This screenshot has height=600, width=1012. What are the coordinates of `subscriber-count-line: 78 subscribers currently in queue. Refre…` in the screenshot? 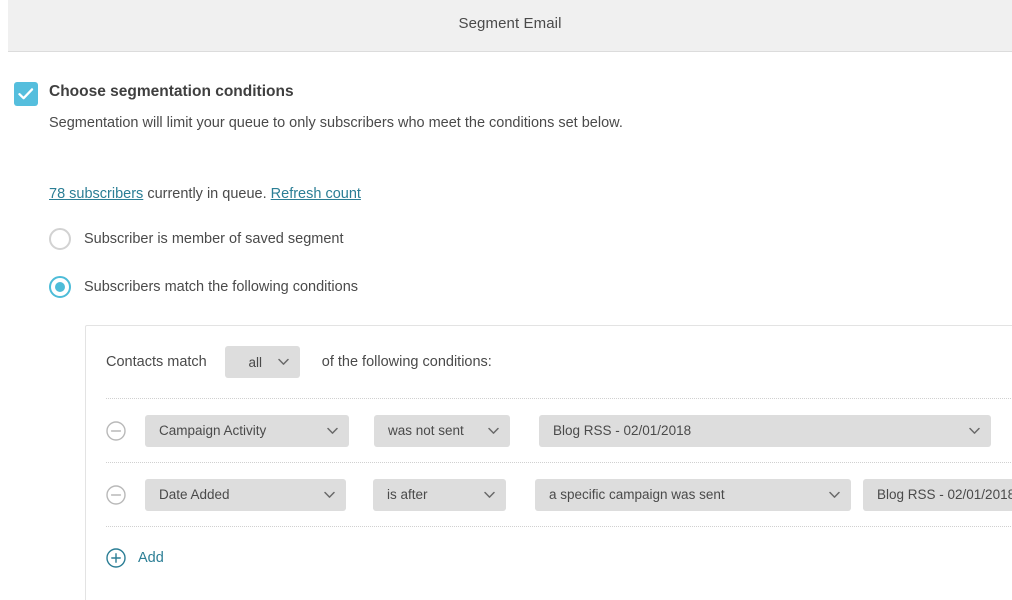 It's located at (205, 194).